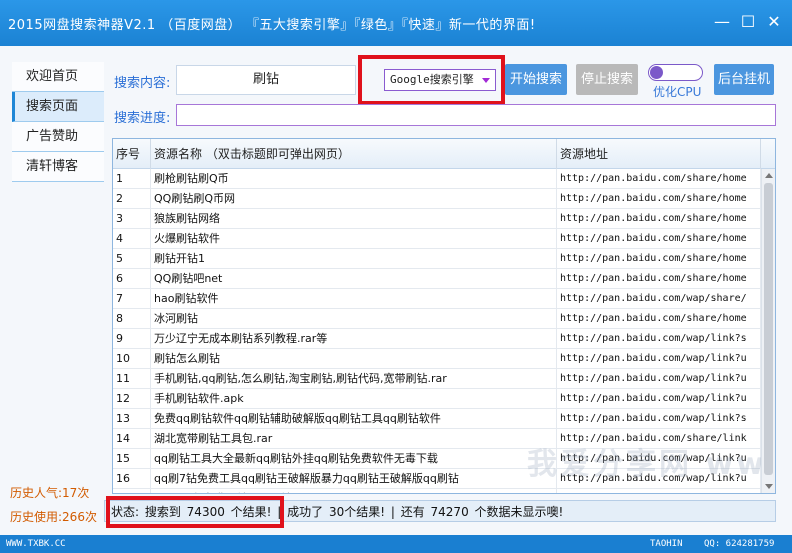 This screenshot has height=553, width=792. What do you see at coordinates (354, 154) in the screenshot?
I see `column-header-name: 资源名称 （双击标题即可弹出网页）` at bounding box center [354, 154].